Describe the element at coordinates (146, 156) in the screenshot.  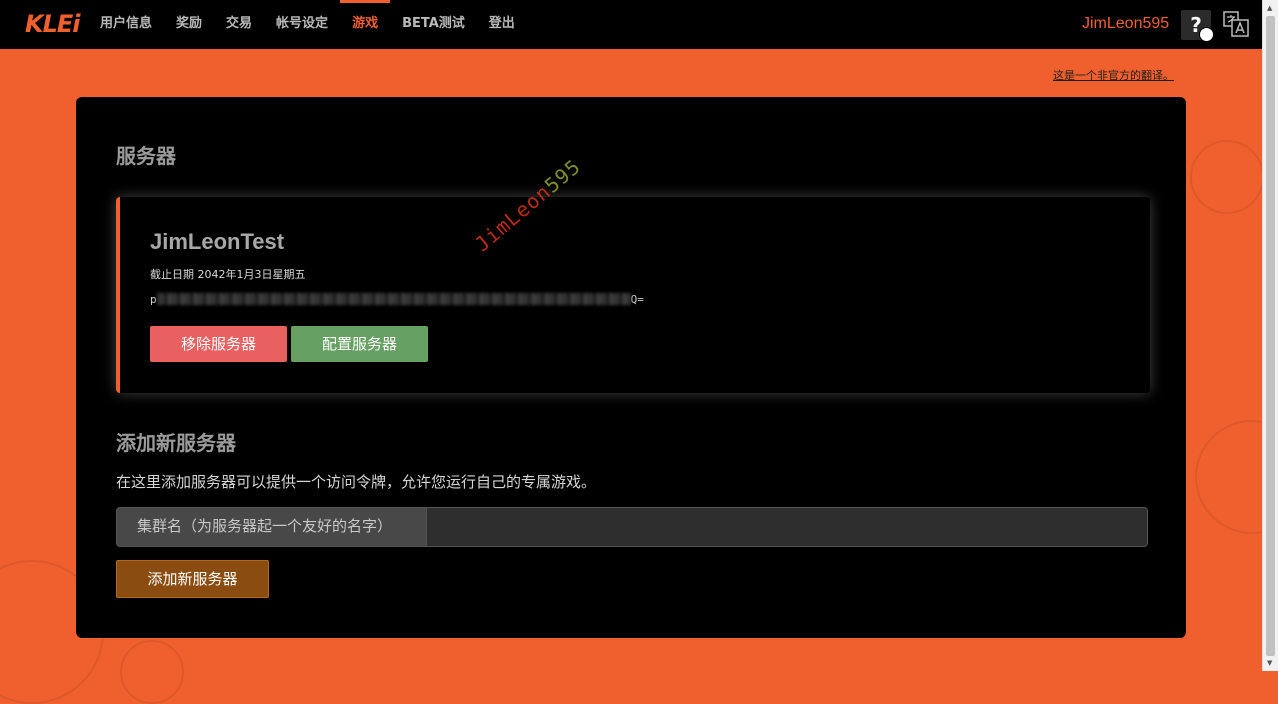
I see `servers-heading: 服务器` at that location.